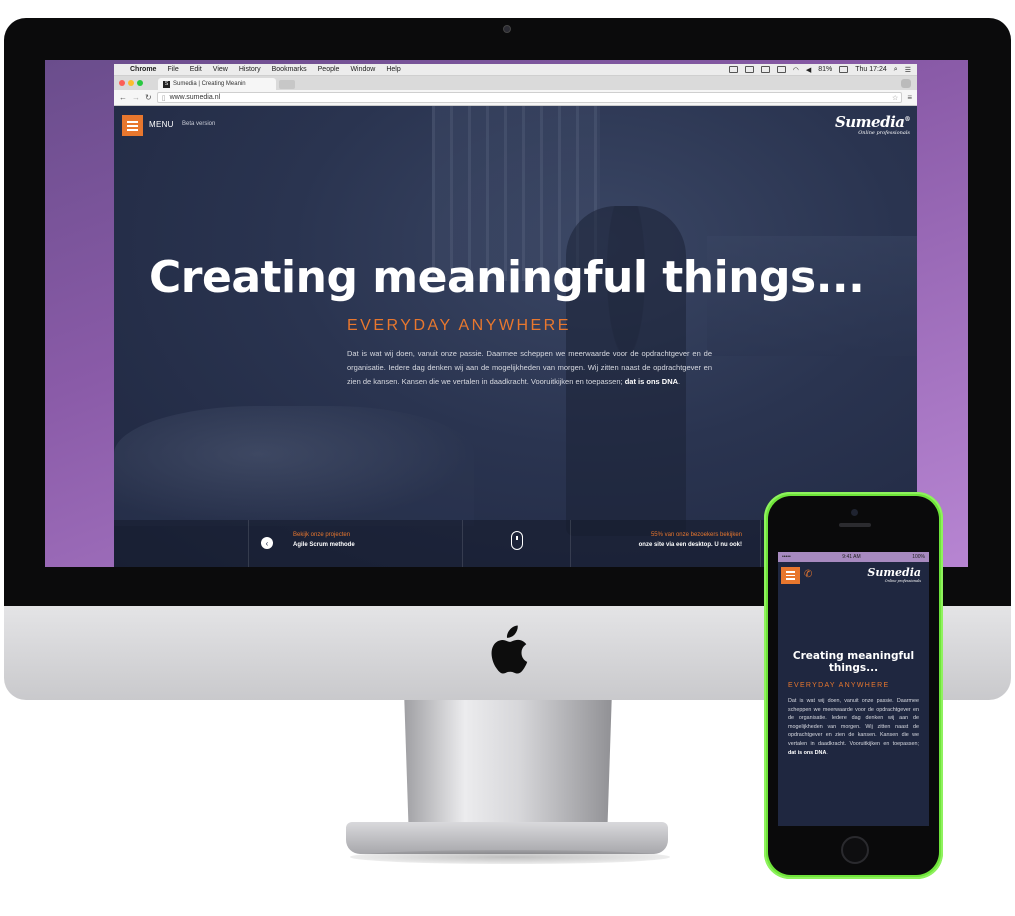  Describe the element at coordinates (267, 543) in the screenshot. I see `prev-arrow-icon: ‹` at that location.